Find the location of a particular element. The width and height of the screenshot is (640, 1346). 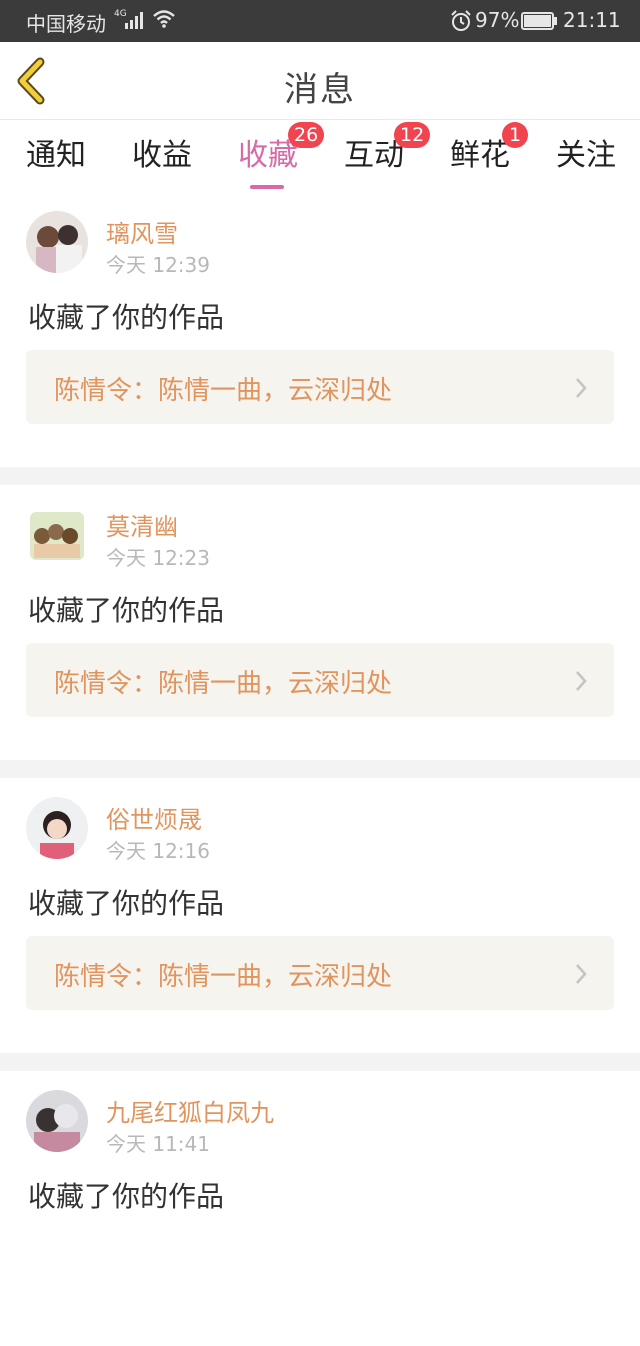

timestamp: 今天 11:41 is located at coordinates (158, 1144).